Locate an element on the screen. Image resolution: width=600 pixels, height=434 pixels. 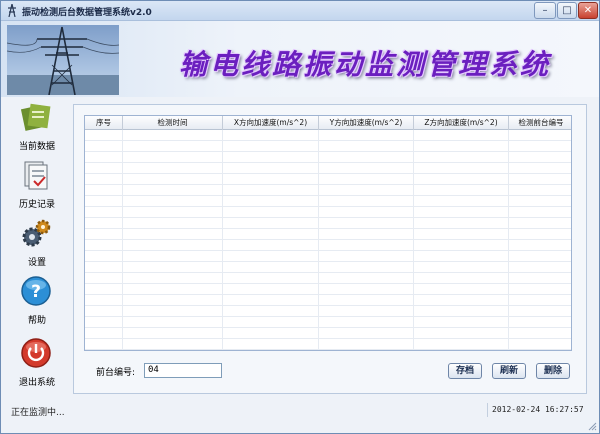
settings-gear-icon is located at coordinates (36, 233).